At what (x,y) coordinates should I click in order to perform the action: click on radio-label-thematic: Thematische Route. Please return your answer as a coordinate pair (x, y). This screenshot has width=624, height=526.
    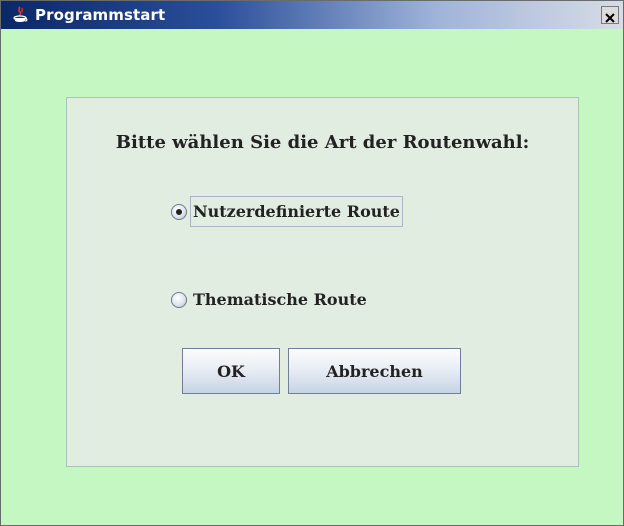
    Looking at the image, I should click on (280, 299).